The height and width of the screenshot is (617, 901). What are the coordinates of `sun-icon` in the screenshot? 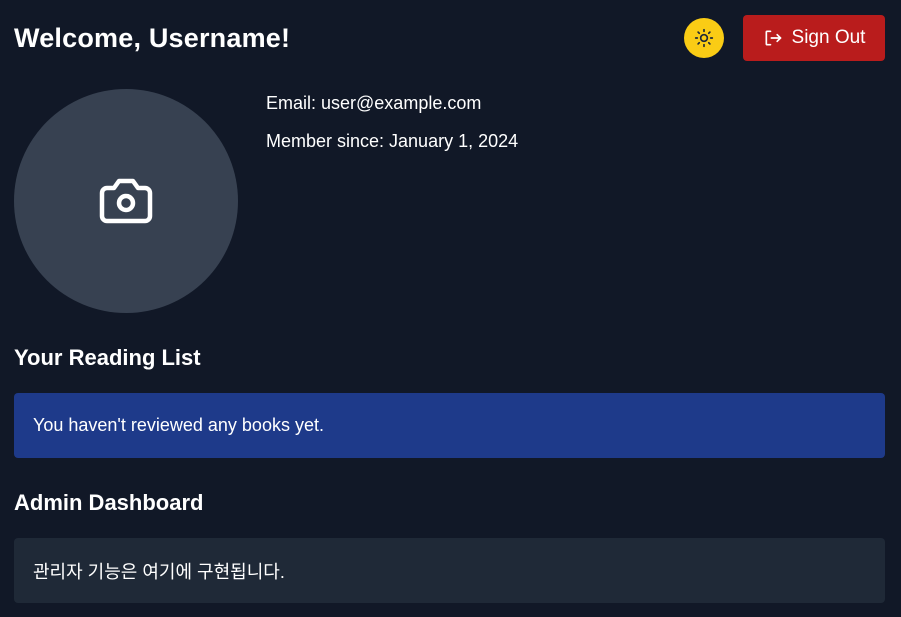 It's located at (704, 38).